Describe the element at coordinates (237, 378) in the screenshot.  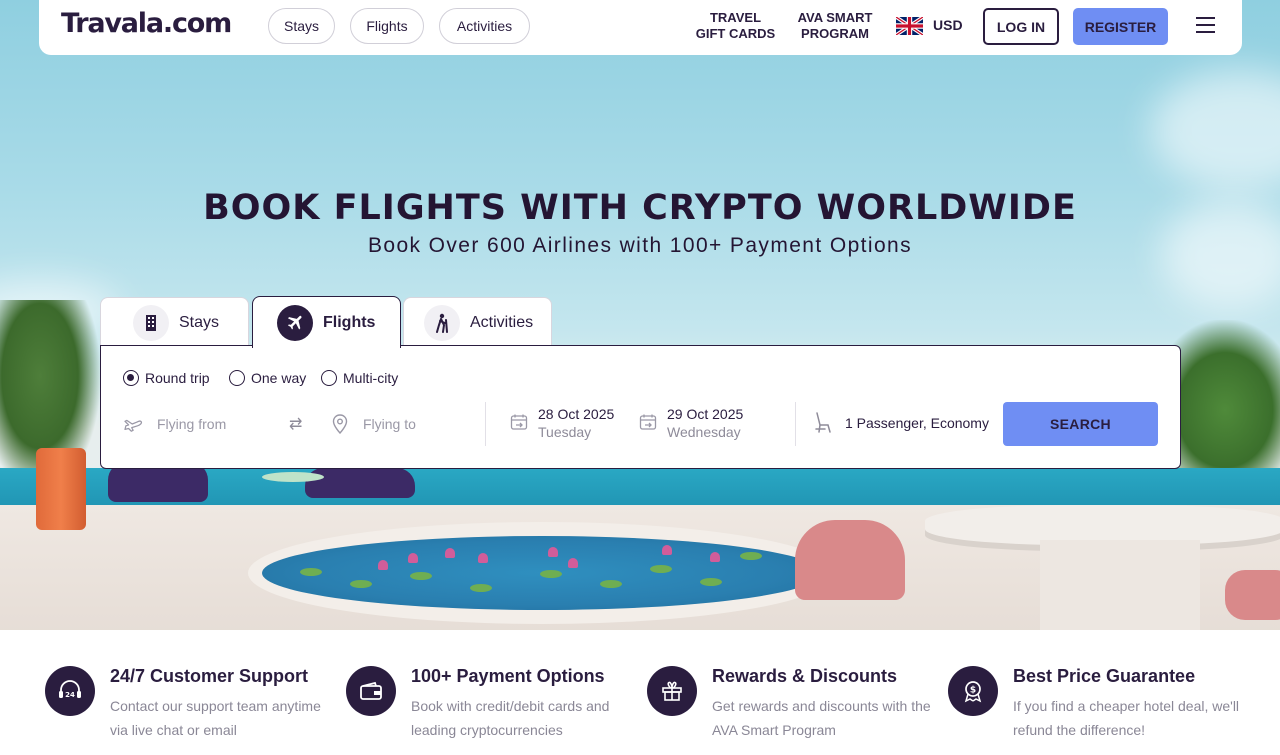
I see `radio-one-way-dot` at that location.